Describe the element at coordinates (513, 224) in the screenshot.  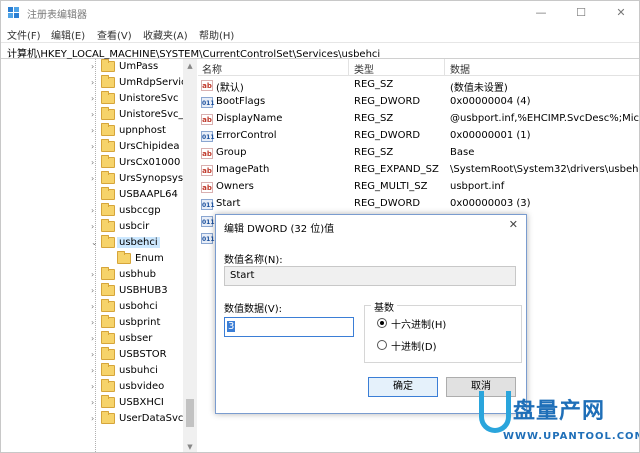
I see `dialog-close-icon: ✕` at that location.